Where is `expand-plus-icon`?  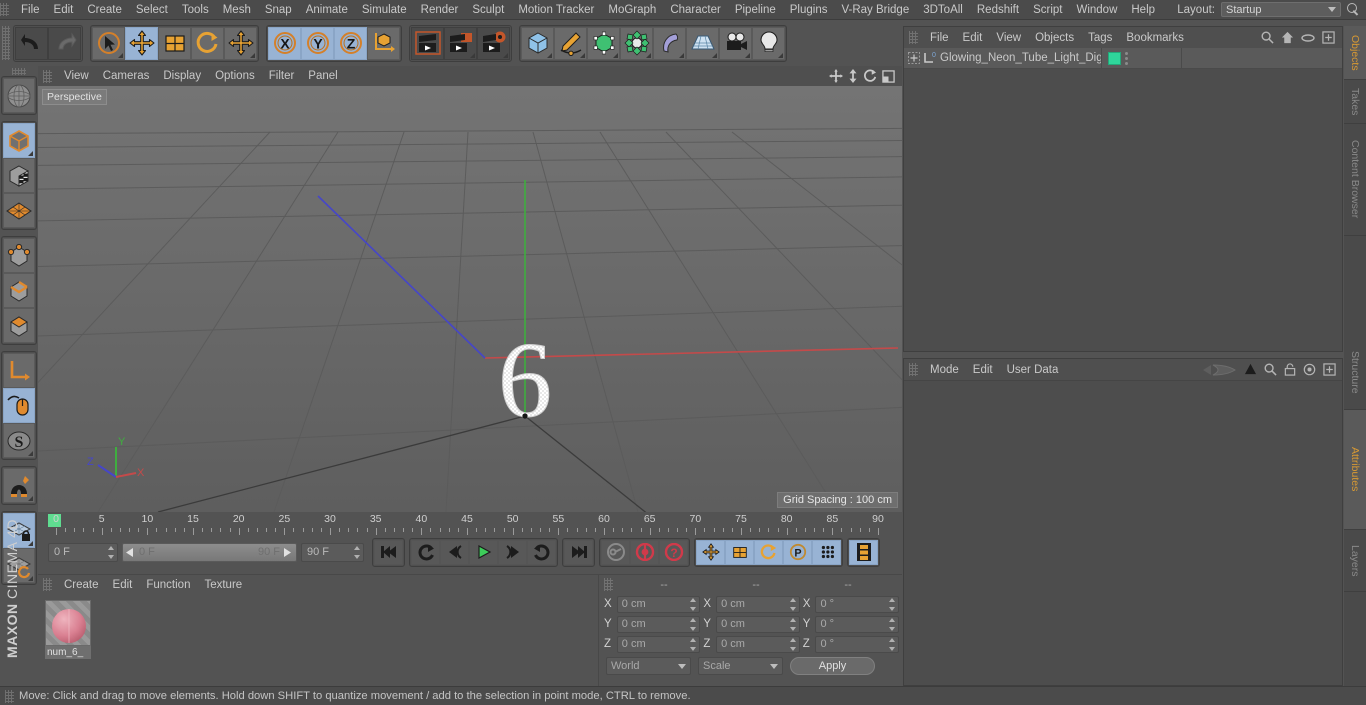 expand-plus-icon is located at coordinates (914, 58).